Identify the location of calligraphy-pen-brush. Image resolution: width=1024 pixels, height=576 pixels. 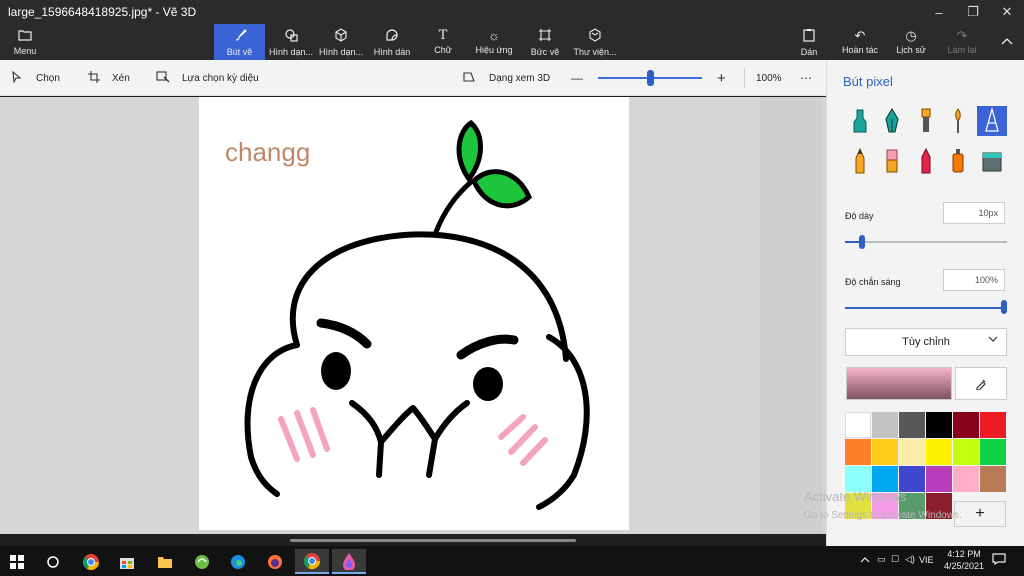
(892, 121).